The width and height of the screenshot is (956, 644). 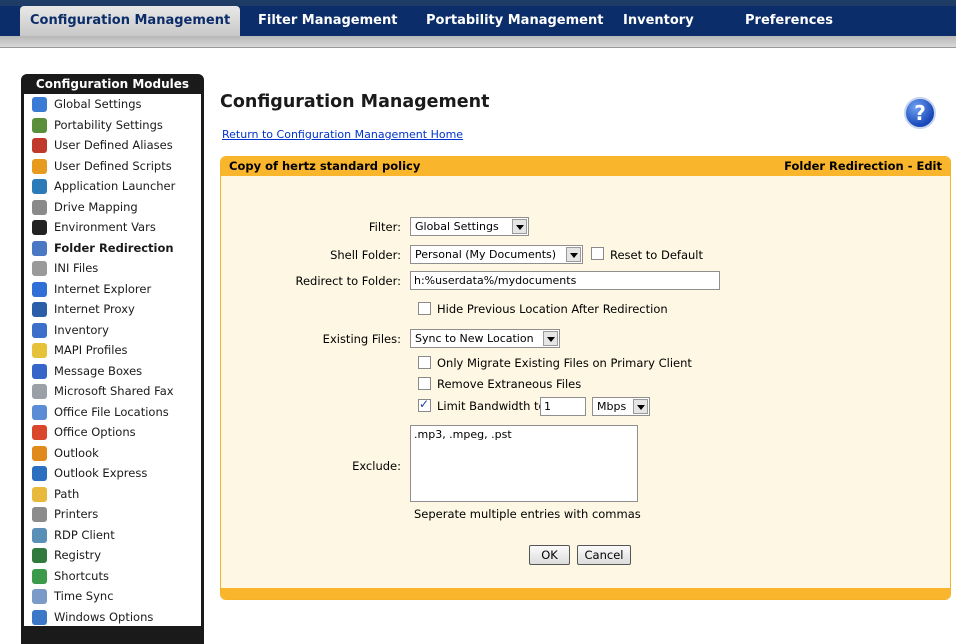 I want to click on nav-underbar, so click(x=478, y=42).